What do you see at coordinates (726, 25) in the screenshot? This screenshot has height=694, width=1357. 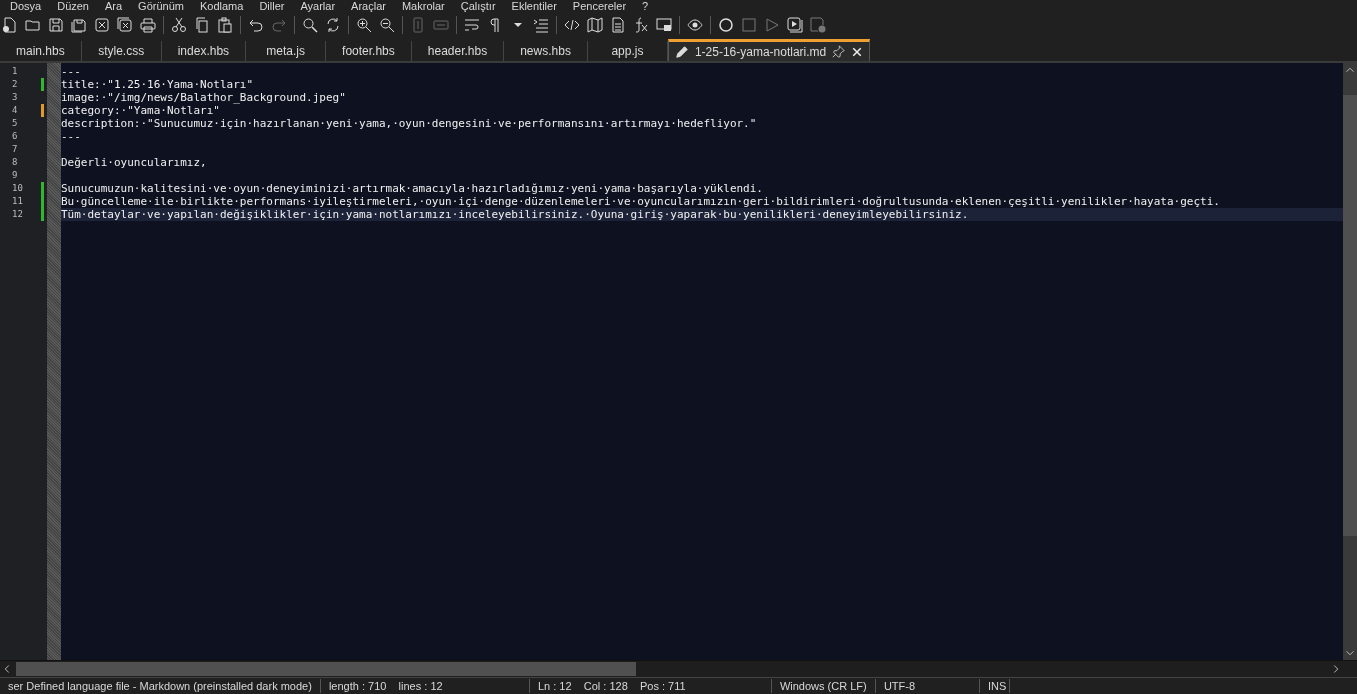 I see `record-icon` at bounding box center [726, 25].